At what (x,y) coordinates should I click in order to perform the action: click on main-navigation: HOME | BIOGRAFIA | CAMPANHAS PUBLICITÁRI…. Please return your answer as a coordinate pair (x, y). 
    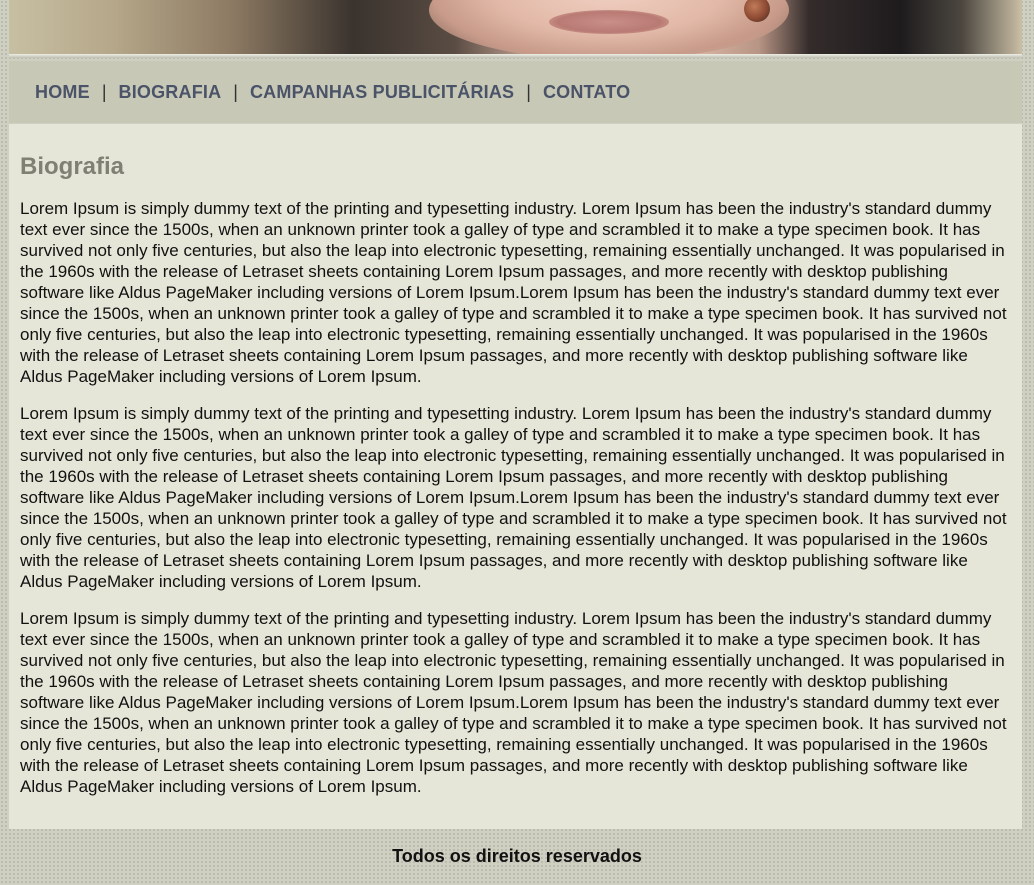
    Looking at the image, I should click on (515, 92).